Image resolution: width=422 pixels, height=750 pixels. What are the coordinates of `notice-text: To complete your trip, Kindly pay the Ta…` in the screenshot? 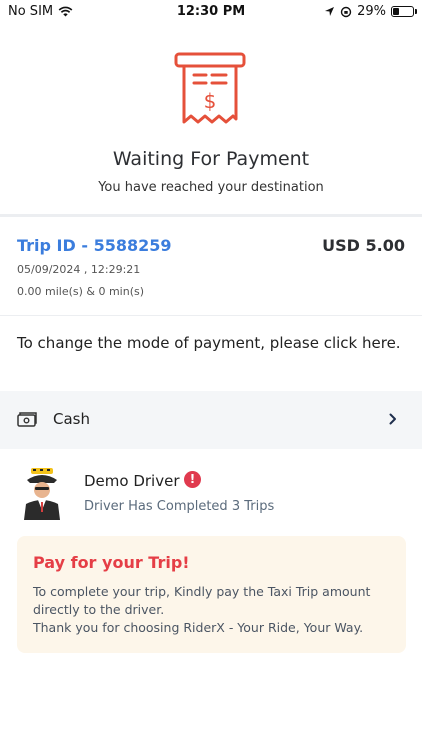 It's located at (215, 610).